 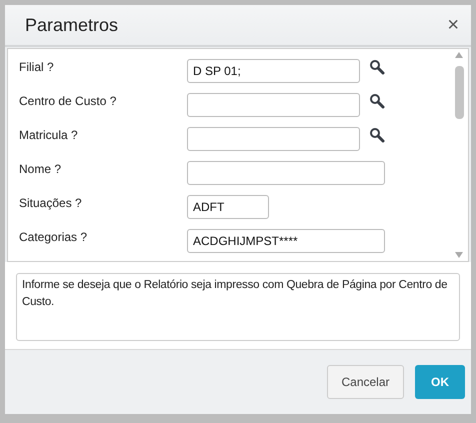 I want to click on field-label: Centro de Custo ?, so click(x=68, y=101).